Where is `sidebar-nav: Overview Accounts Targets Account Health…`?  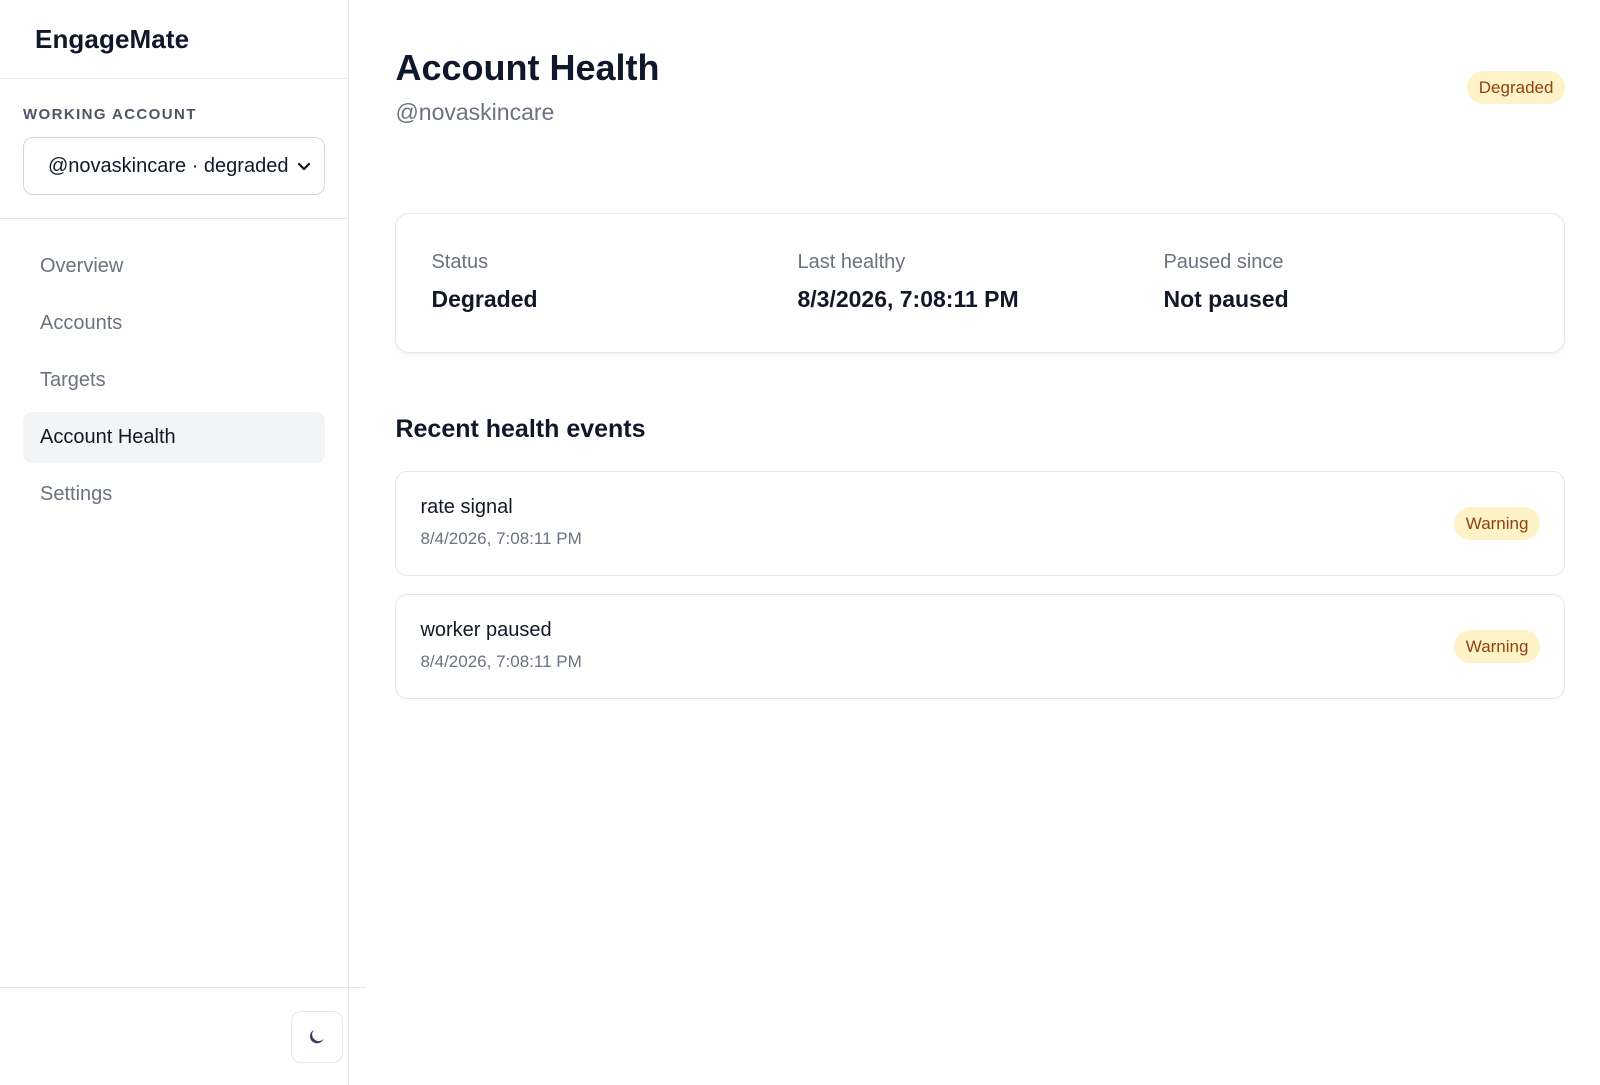 sidebar-nav: Overview Accounts Targets Account Health… is located at coordinates (174, 369).